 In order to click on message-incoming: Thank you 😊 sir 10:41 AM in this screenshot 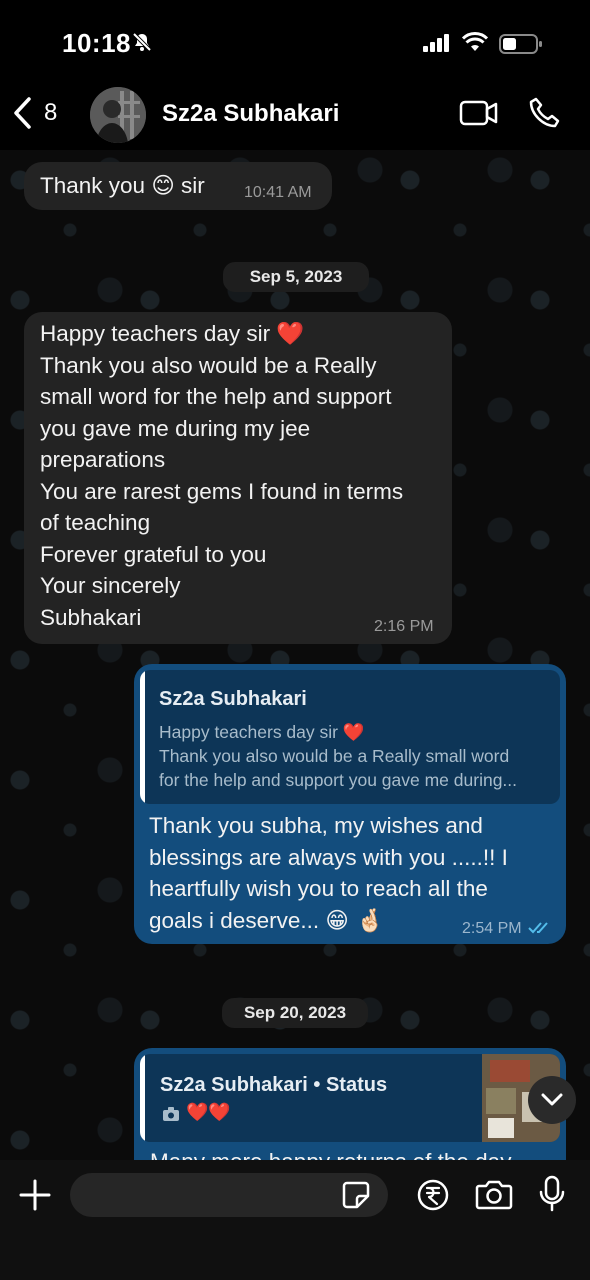, I will do `click(178, 186)`.